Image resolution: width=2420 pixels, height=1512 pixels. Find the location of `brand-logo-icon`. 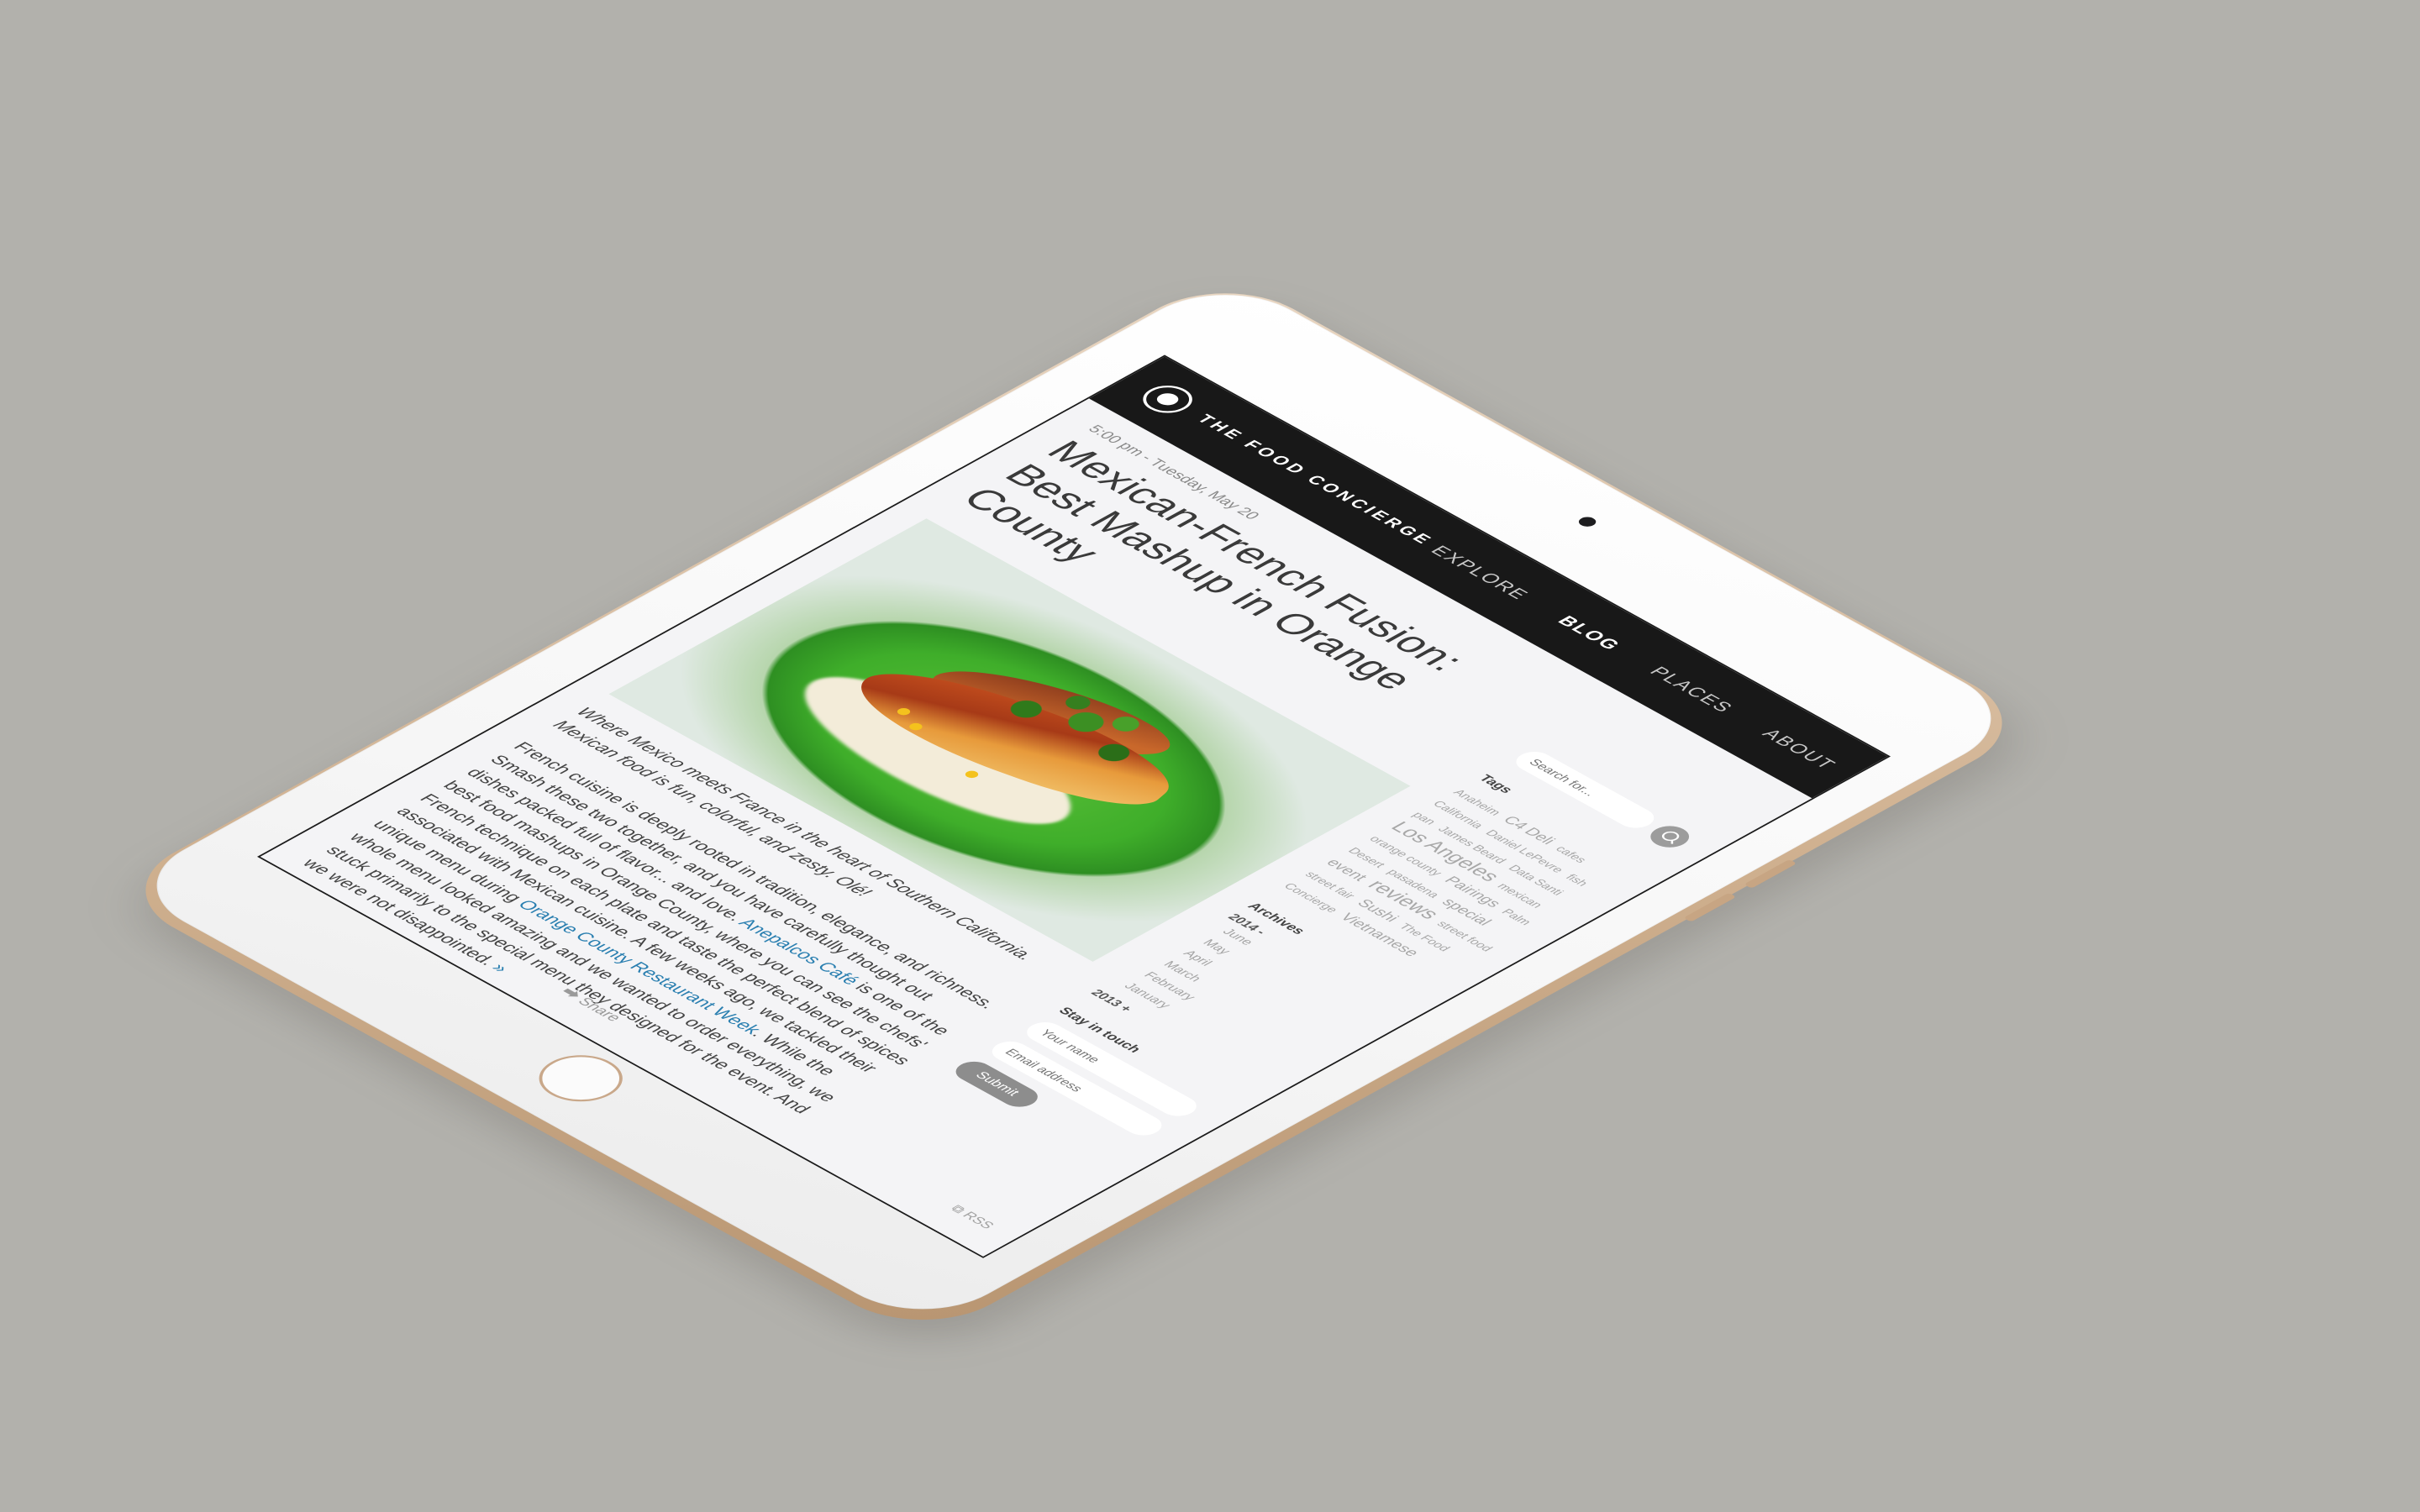

brand-logo-icon is located at coordinates (1167, 399).